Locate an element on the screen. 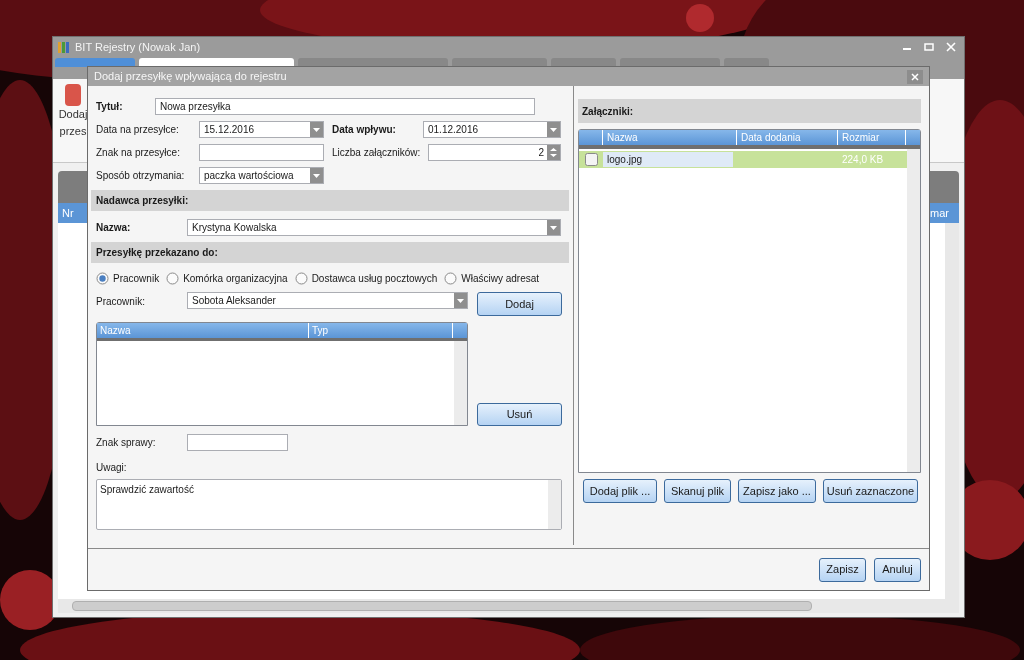 This screenshot has height=660, width=1024. field-label: Tytuł: is located at coordinates (110, 107).